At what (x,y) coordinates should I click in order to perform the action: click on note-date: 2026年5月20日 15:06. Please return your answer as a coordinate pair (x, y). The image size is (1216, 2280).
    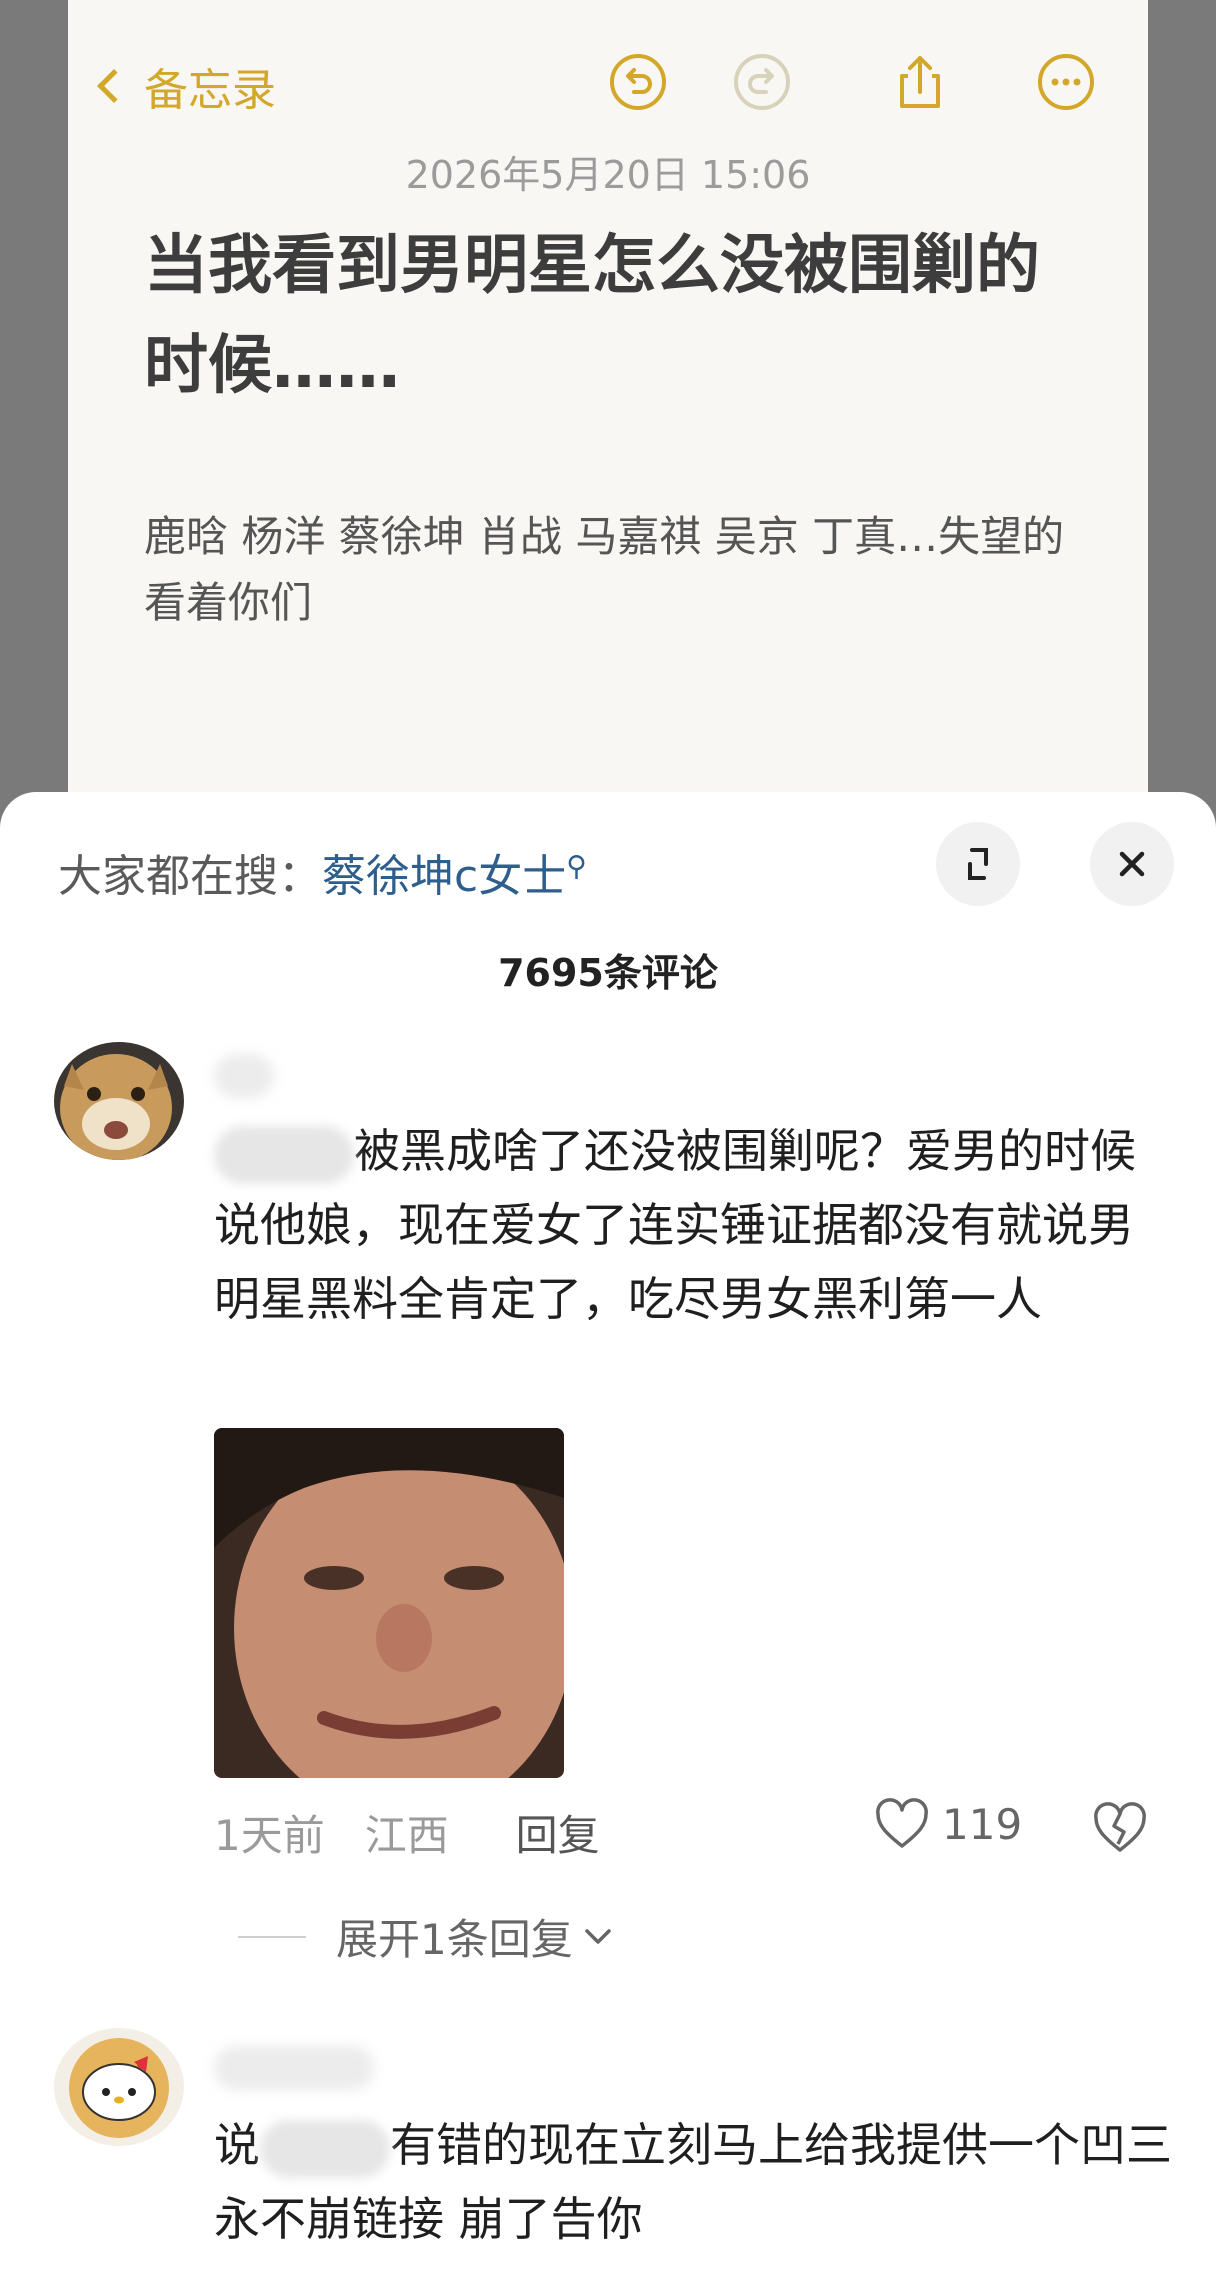
    Looking at the image, I should click on (608, 175).